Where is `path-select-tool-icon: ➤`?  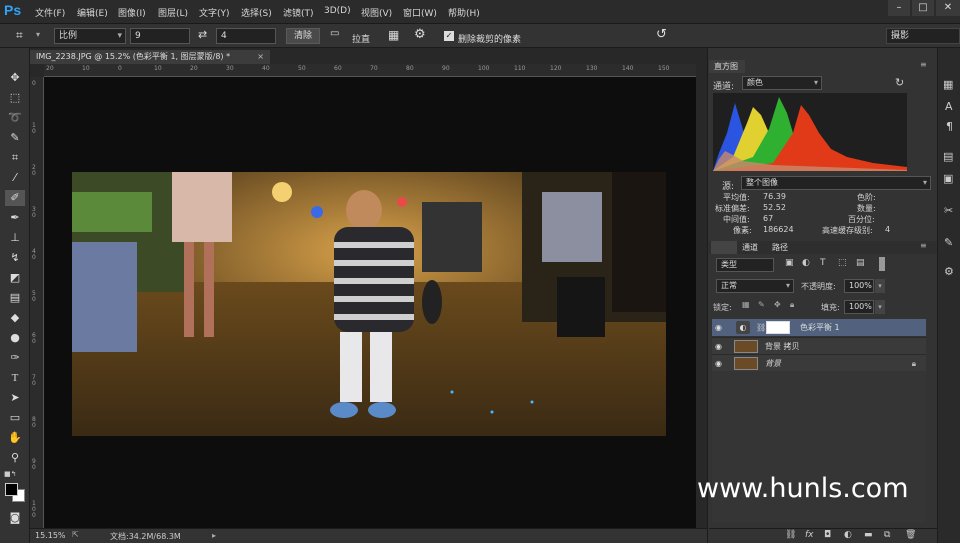
path-select-tool-icon: ➤ is located at coordinates (15, 398).